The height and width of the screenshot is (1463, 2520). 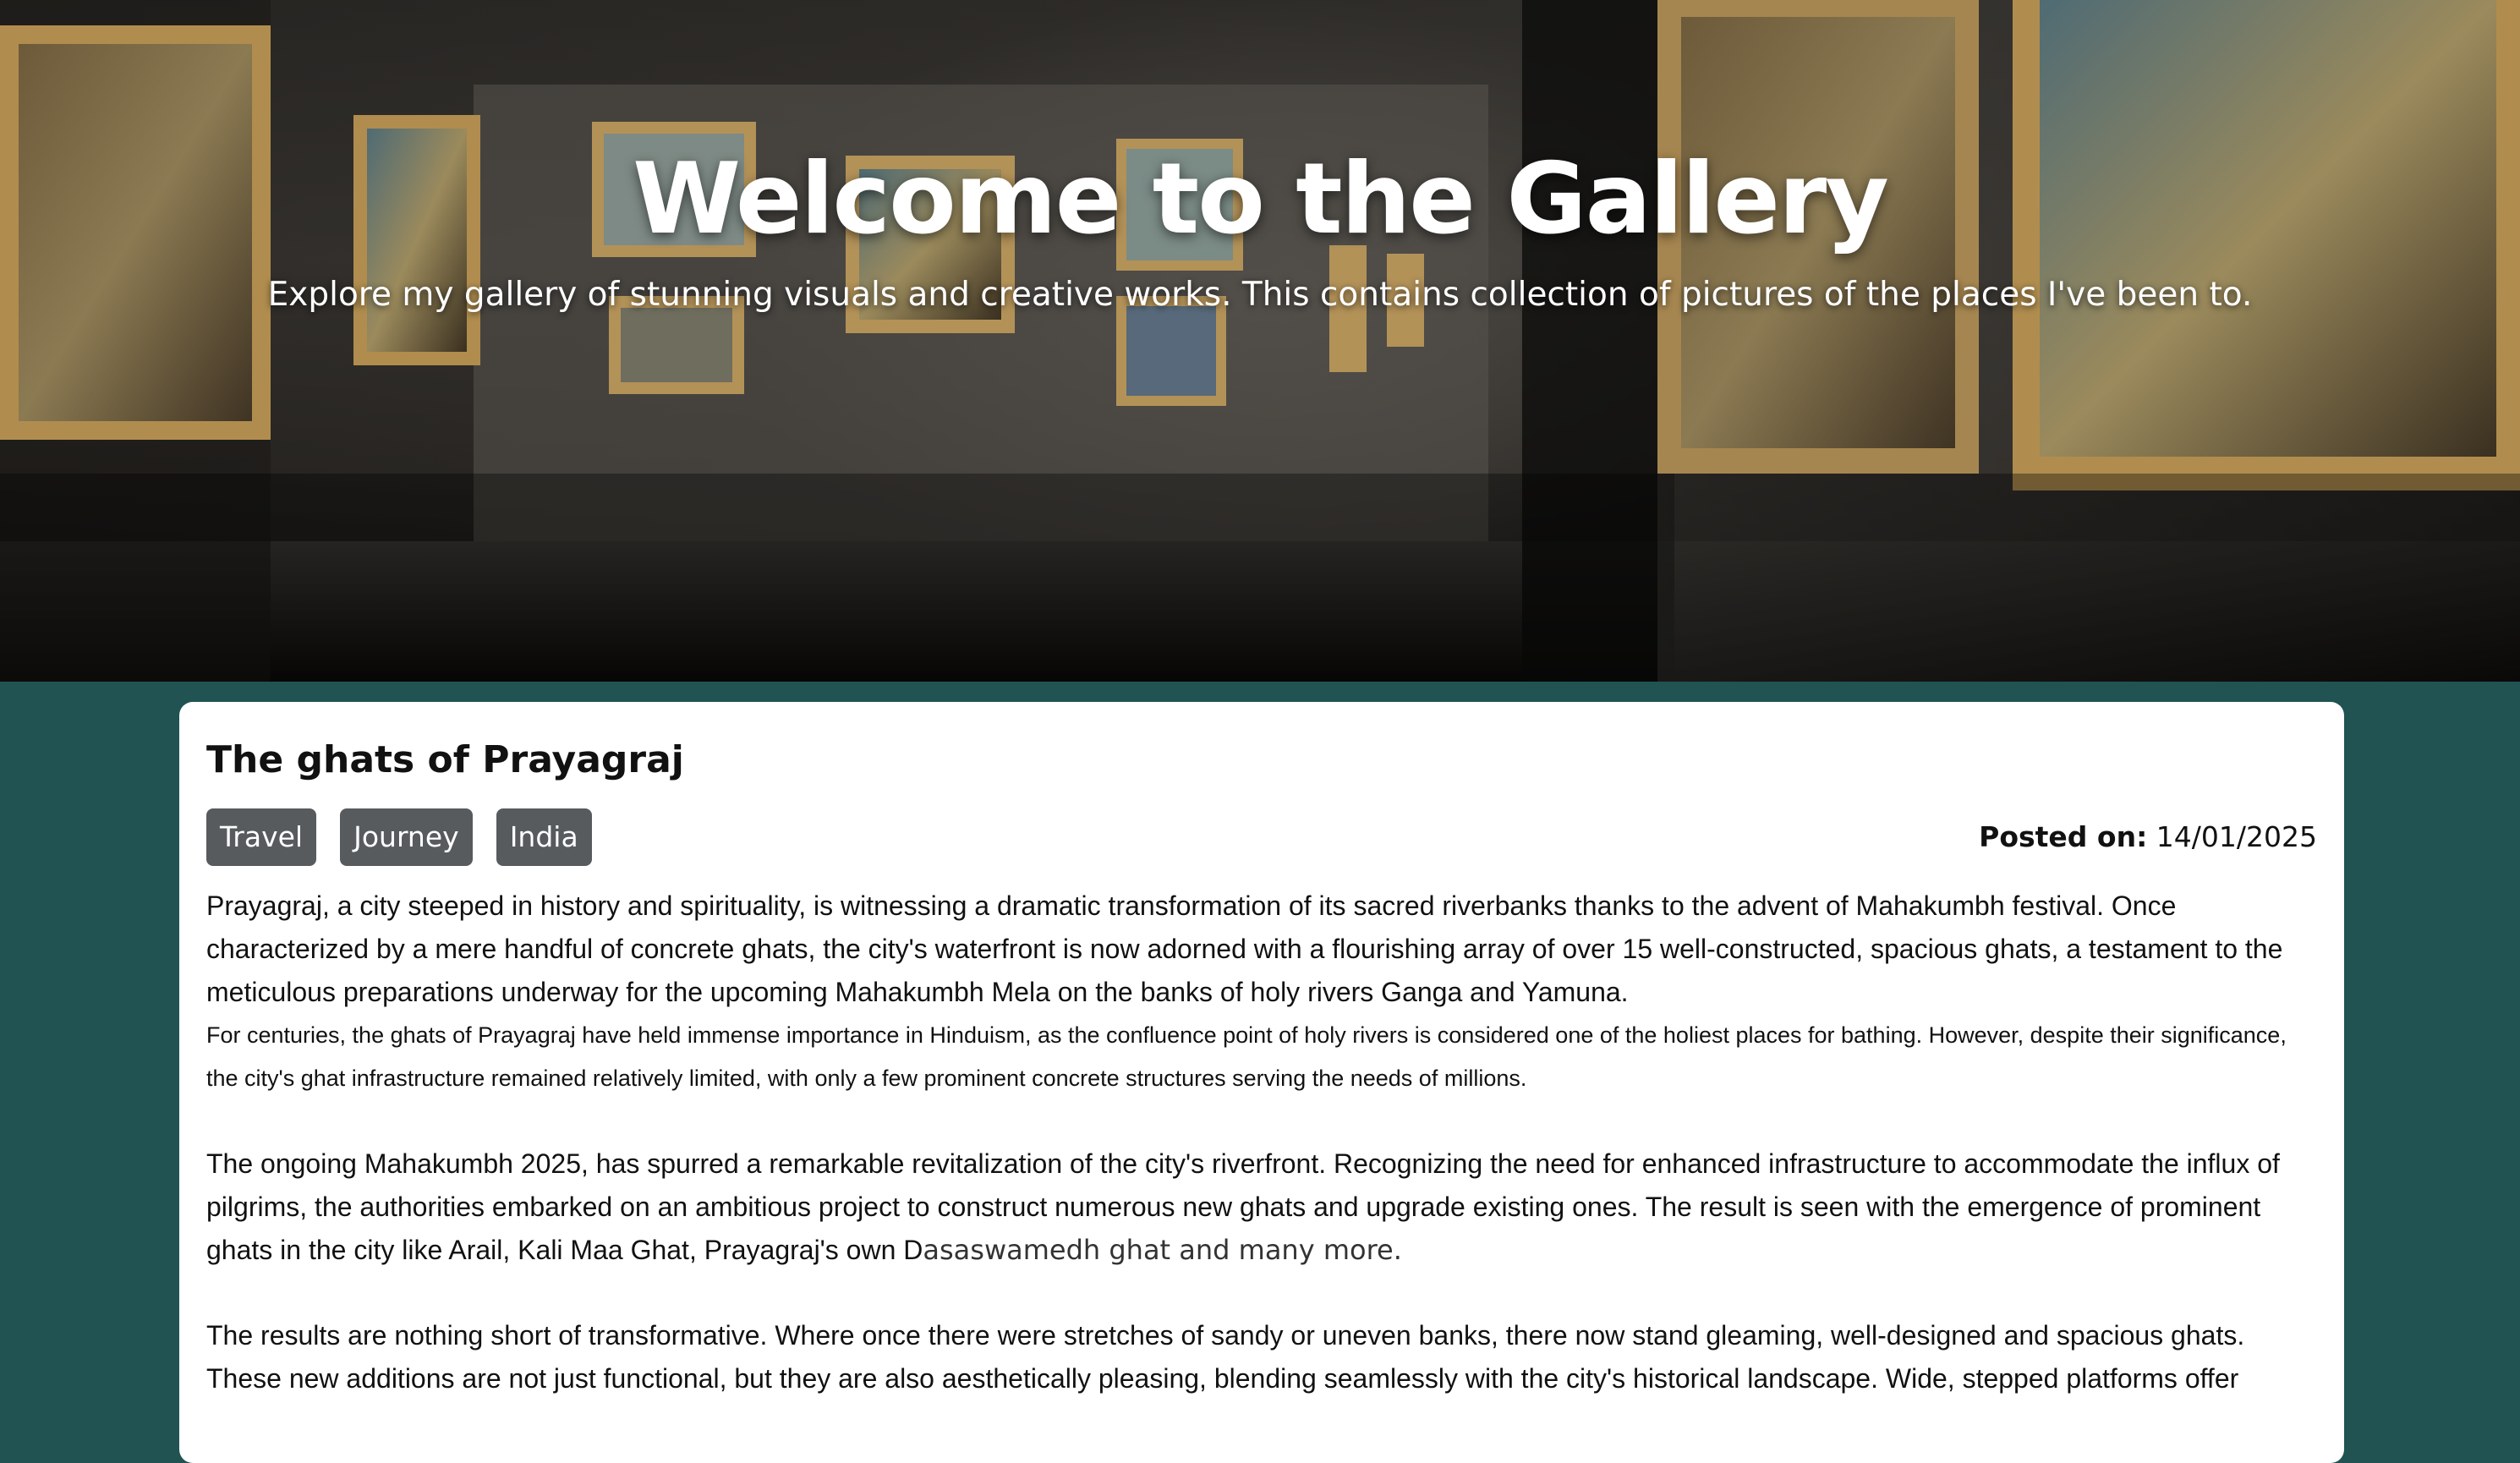 What do you see at coordinates (261, 837) in the screenshot?
I see `tag-travel: Travel` at bounding box center [261, 837].